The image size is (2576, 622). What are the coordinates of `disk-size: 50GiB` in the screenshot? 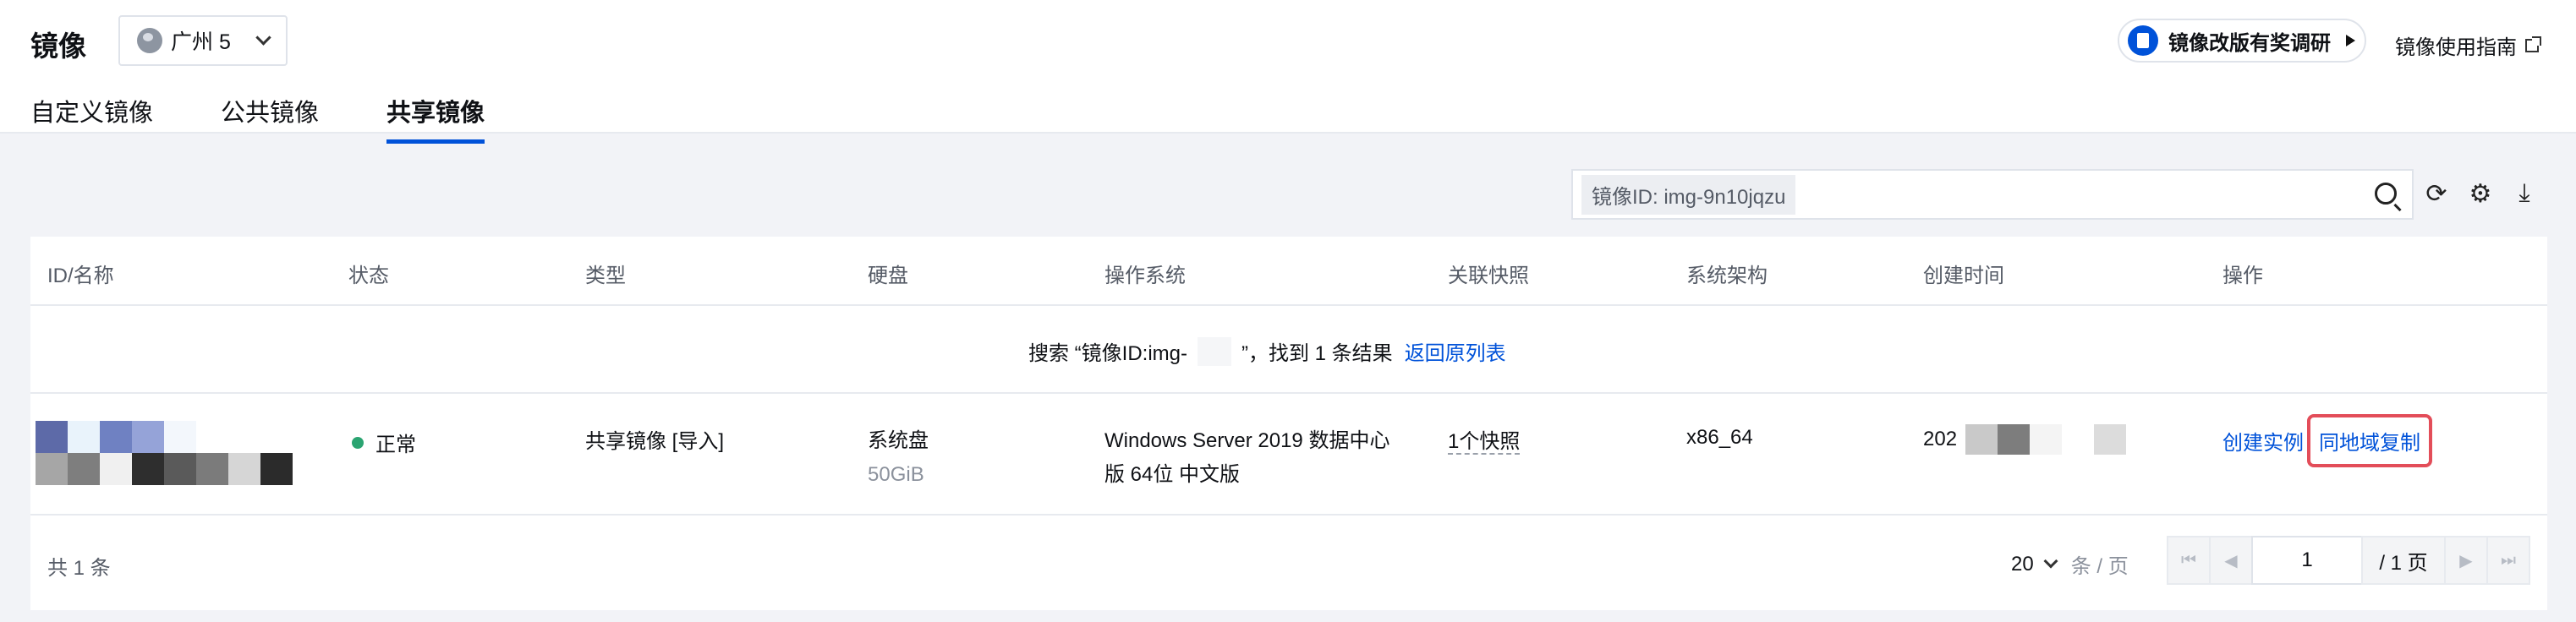 It's located at (896, 474).